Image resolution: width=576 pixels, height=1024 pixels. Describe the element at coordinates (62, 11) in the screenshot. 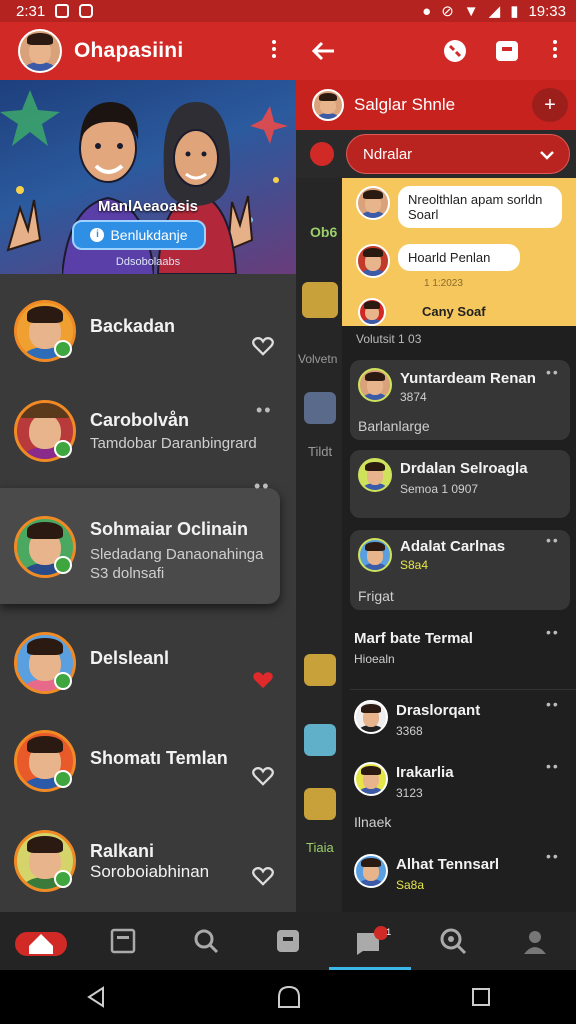

I see `gallery-icon` at that location.